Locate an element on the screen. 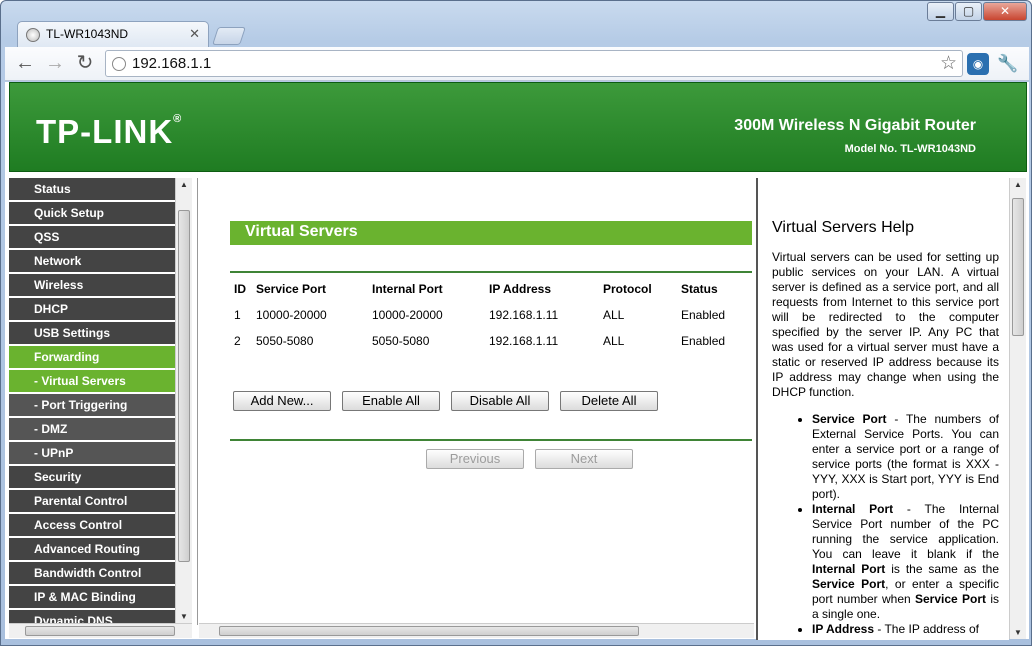 The width and height of the screenshot is (1032, 646). previous-button: Previous is located at coordinates (475, 459).